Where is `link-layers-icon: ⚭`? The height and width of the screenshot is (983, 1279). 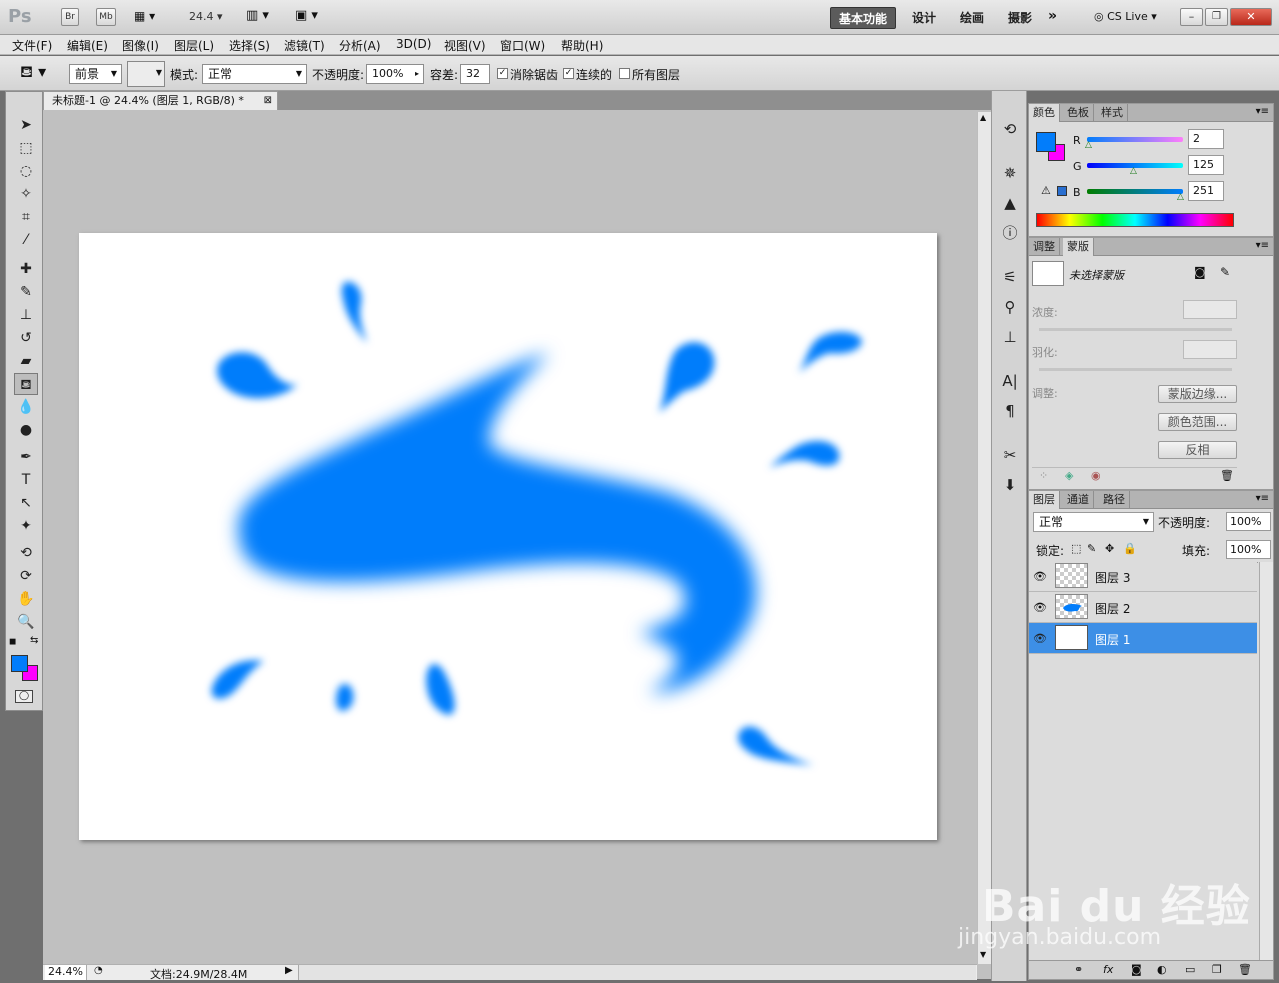 link-layers-icon: ⚭ is located at coordinates (1078, 969).